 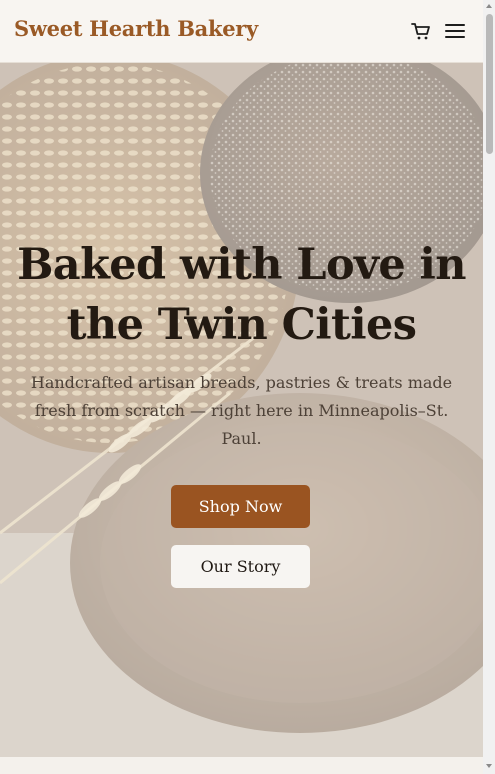 I want to click on our-story-button: Our Story, so click(x=240, y=566).